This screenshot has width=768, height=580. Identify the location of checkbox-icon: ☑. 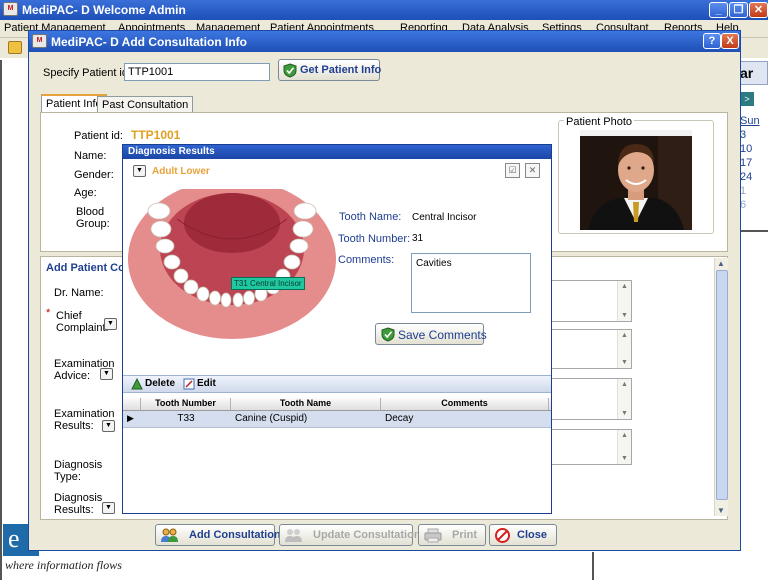
(512, 170).